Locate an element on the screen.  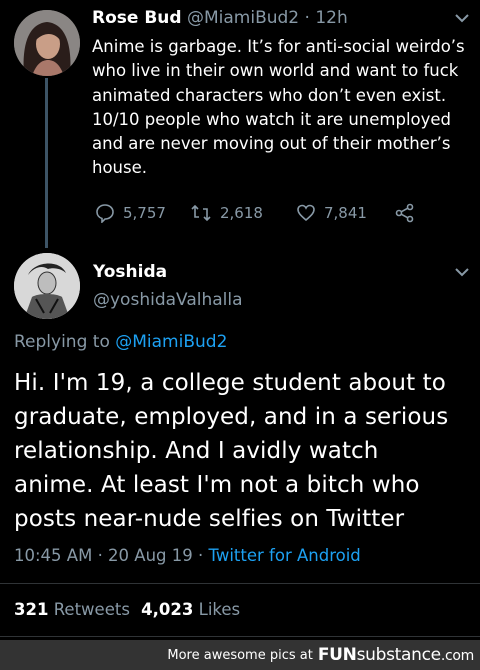
reply-count: 5,757 is located at coordinates (144, 213).